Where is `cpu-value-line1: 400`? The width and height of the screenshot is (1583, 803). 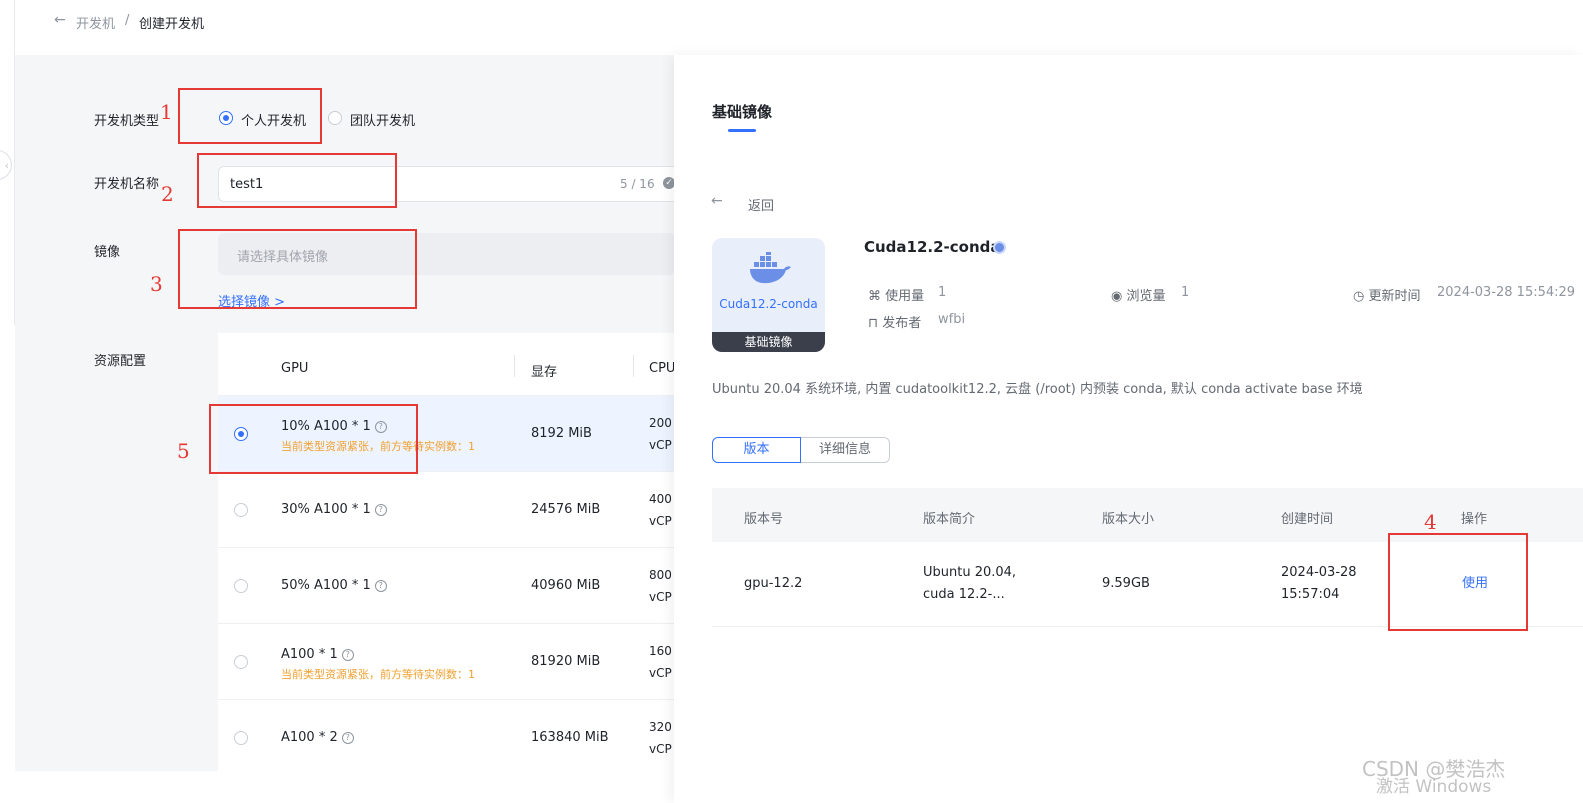 cpu-value-line1: 400 is located at coordinates (660, 499).